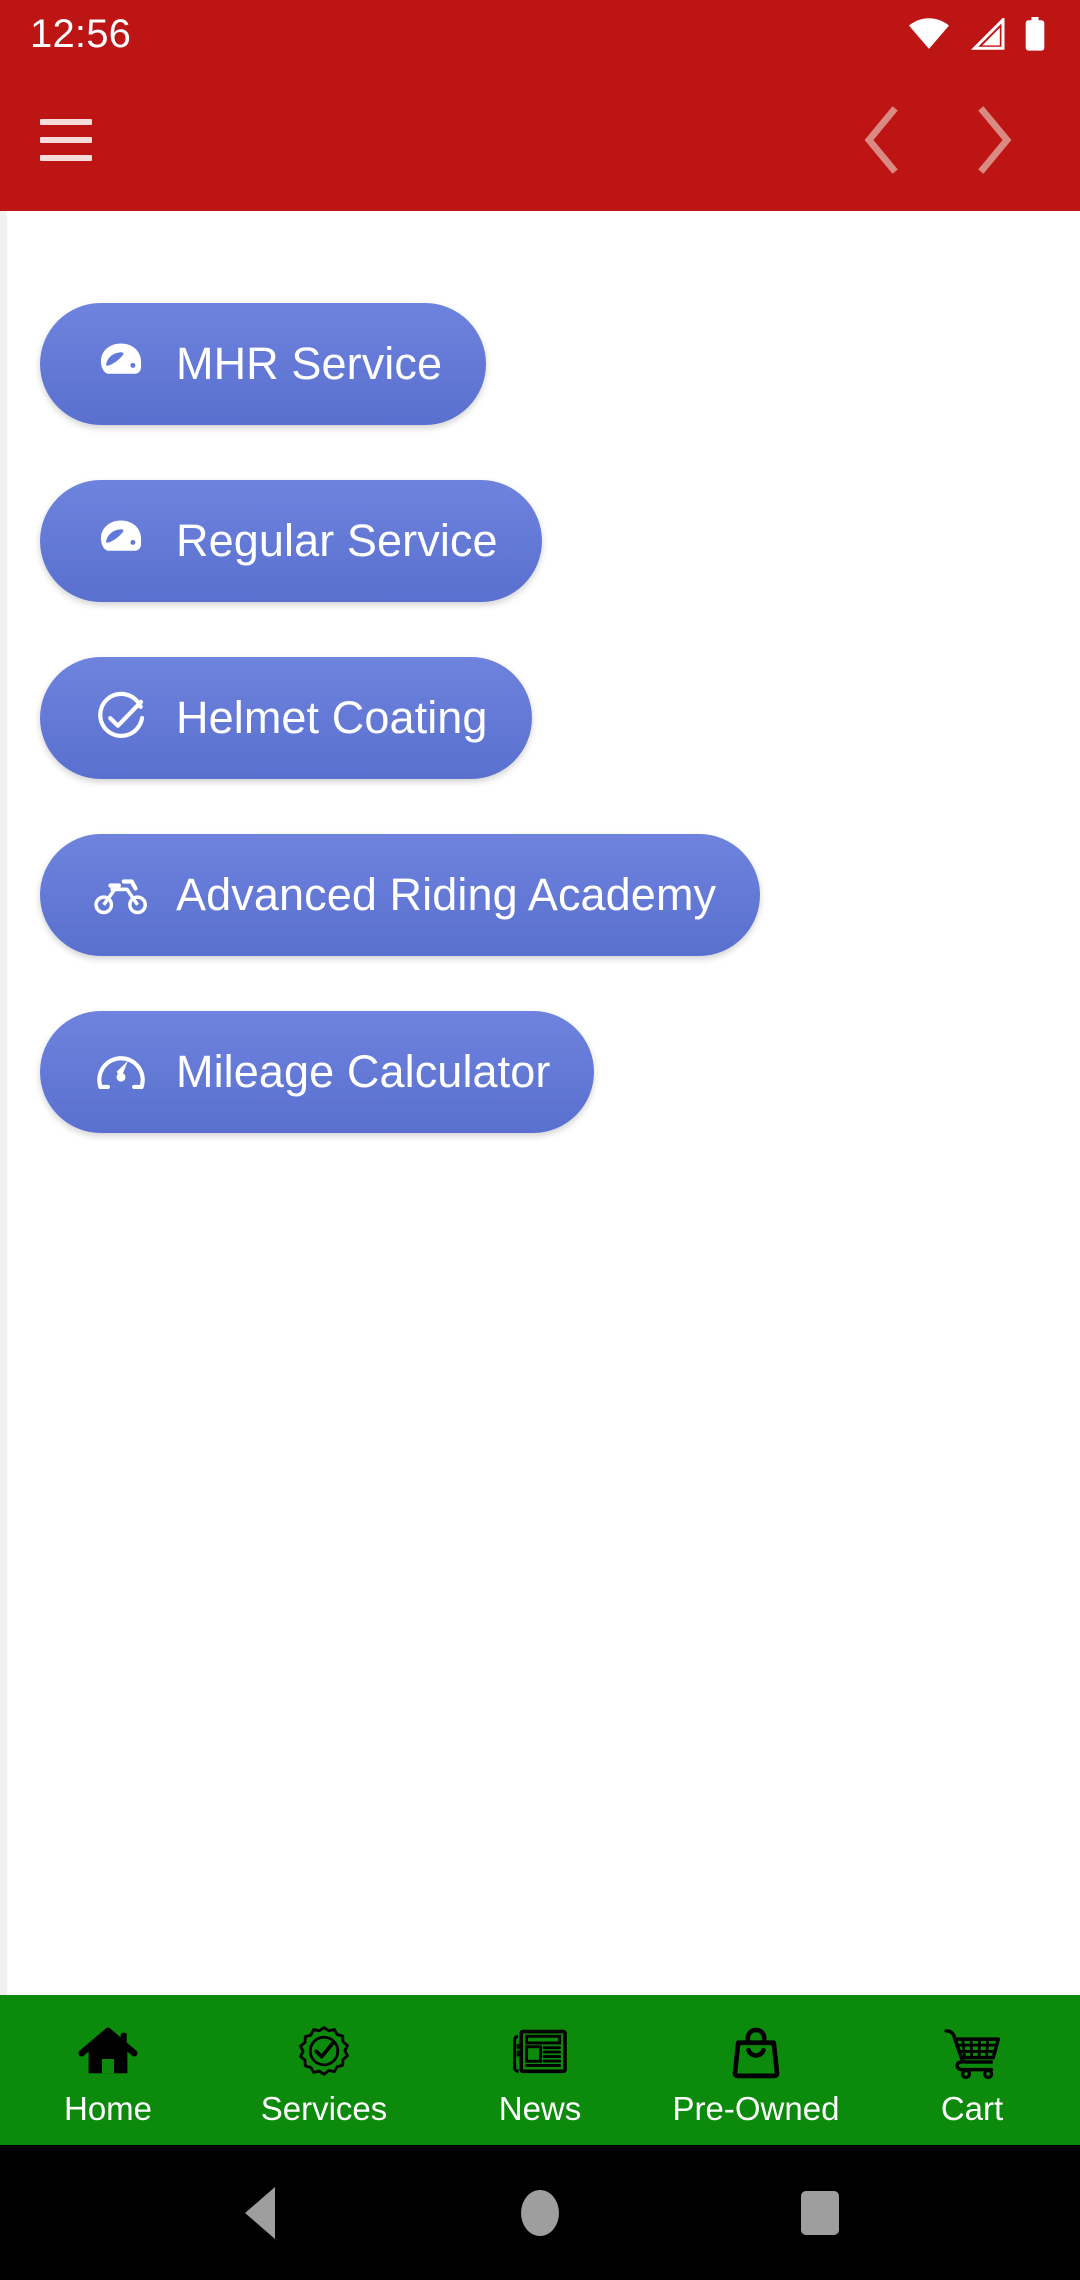 Image resolution: width=1080 pixels, height=2280 pixels. I want to click on shopping-bag-icon, so click(756, 2053).